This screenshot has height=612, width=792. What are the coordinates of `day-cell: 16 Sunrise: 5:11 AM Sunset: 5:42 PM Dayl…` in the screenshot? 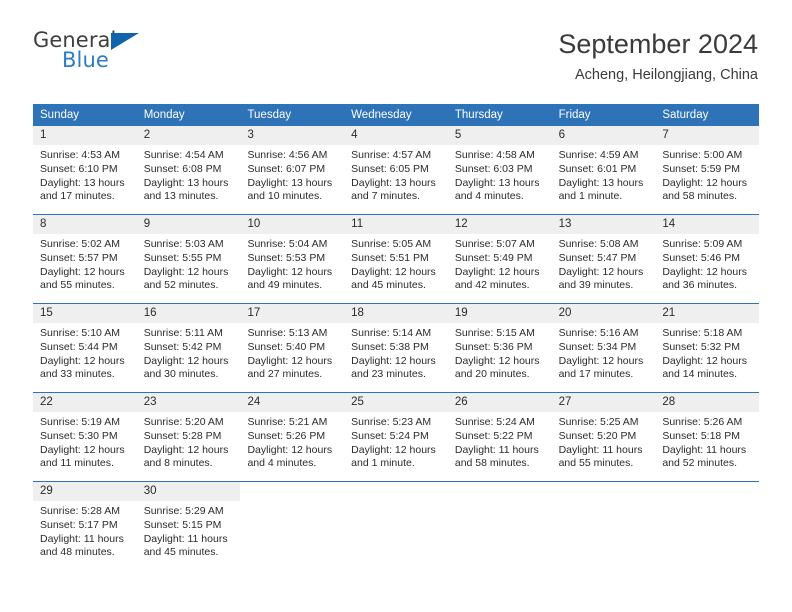 It's located at (188, 348).